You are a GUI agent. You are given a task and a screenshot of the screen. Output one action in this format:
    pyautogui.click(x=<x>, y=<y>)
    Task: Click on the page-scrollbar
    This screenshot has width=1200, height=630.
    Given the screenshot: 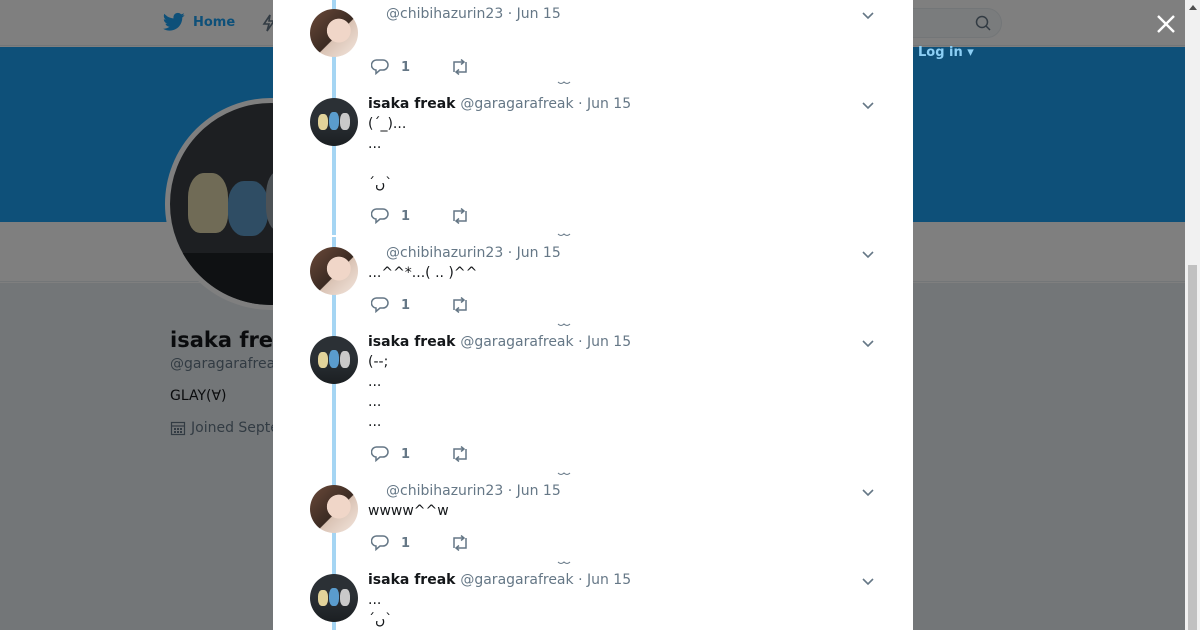 What is the action you would take?
    pyautogui.click(x=1192, y=315)
    